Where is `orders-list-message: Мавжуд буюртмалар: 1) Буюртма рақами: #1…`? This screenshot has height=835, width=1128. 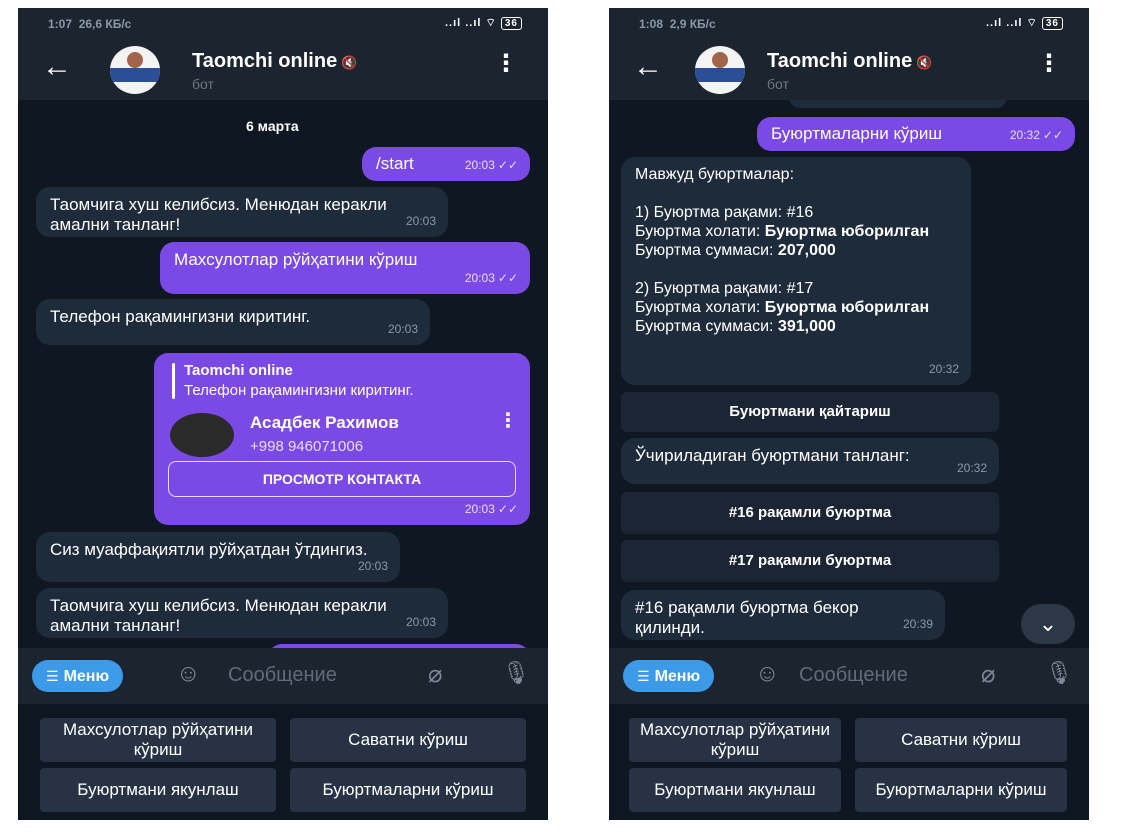 orders-list-message: Мавжуд буюртмалар: 1) Буюртма рақами: #1… is located at coordinates (796, 271).